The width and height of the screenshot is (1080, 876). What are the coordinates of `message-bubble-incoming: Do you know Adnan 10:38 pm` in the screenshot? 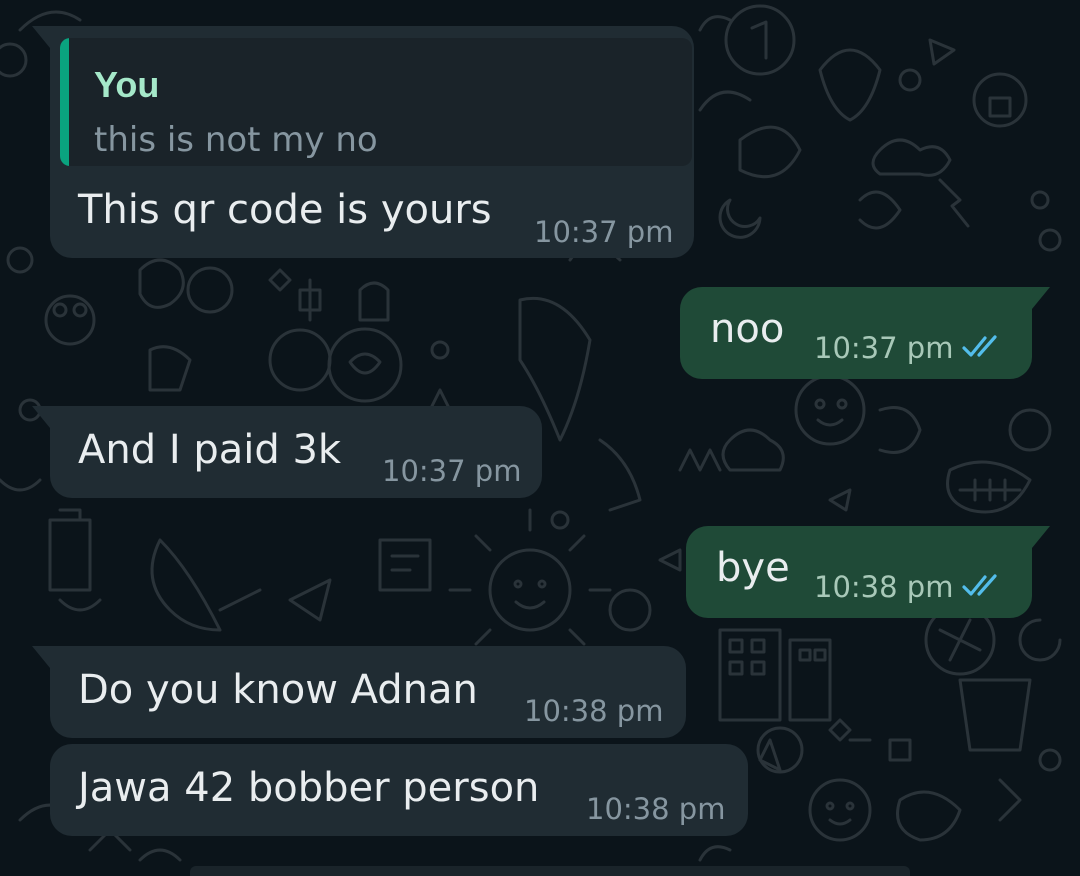 It's located at (359, 692).